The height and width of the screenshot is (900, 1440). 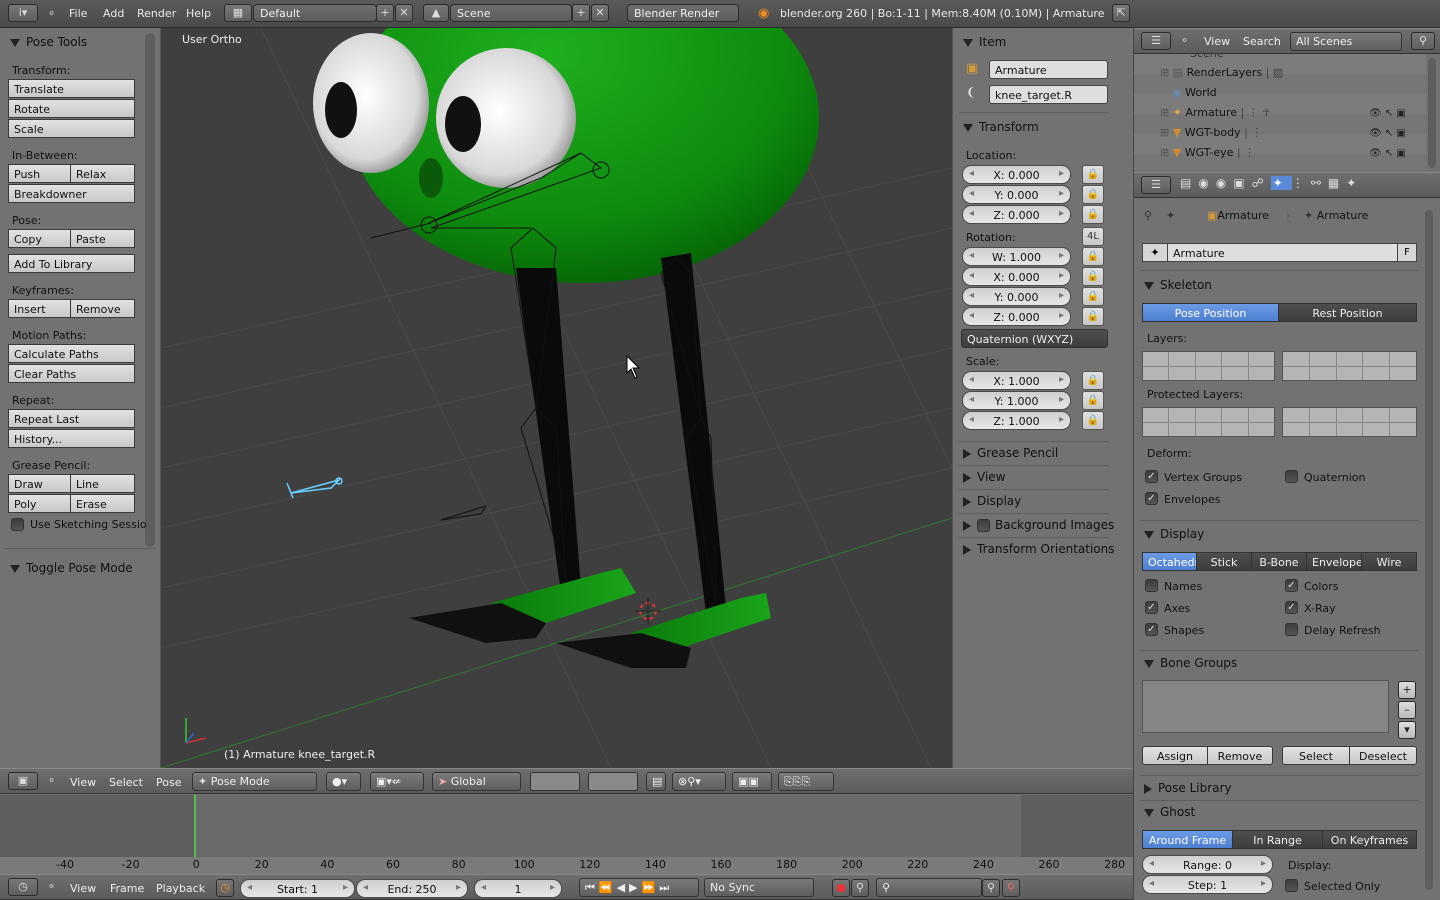 I want to click on 3d-pose-menu: Pose, so click(x=168, y=782).